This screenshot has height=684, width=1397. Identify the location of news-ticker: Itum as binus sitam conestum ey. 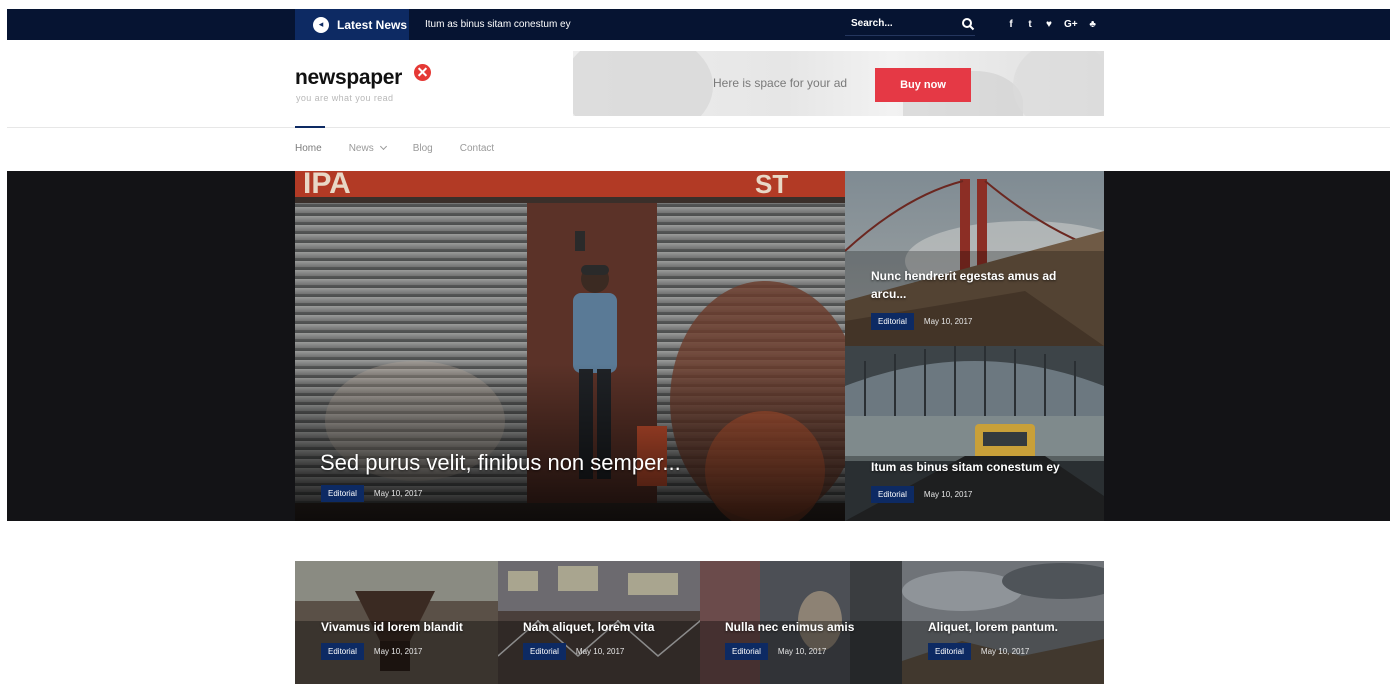
(498, 24).